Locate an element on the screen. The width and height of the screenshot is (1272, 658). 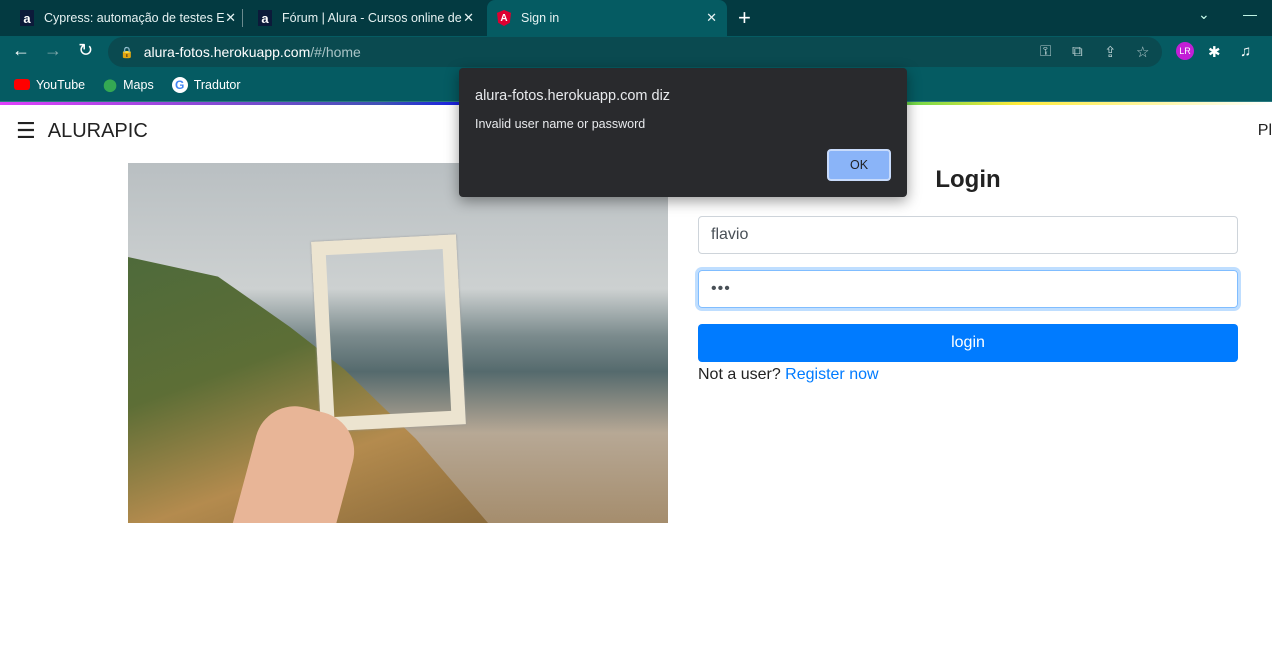
address-bar: 🔒 alura-fotos.herokuapp.com/#/home is located at coordinates (635, 52).